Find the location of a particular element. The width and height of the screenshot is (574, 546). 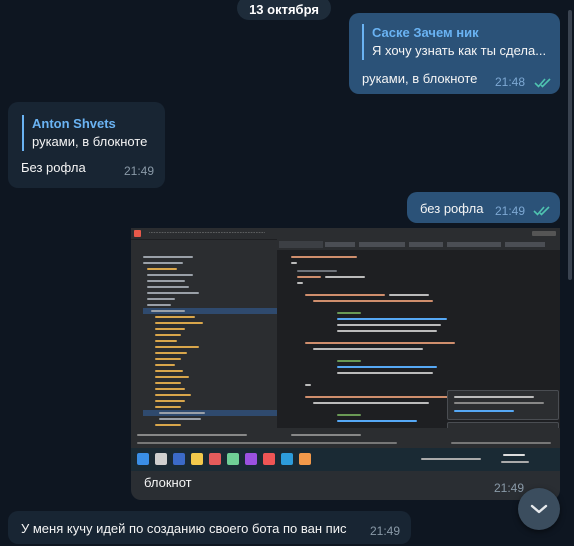

chevron-down-icon is located at coordinates (539, 509).